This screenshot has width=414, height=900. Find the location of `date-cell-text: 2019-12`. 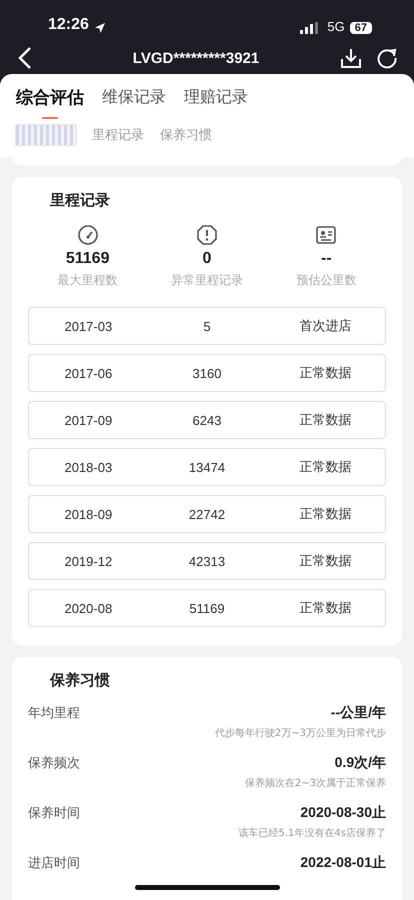

date-cell-text: 2019-12 is located at coordinates (88, 561).